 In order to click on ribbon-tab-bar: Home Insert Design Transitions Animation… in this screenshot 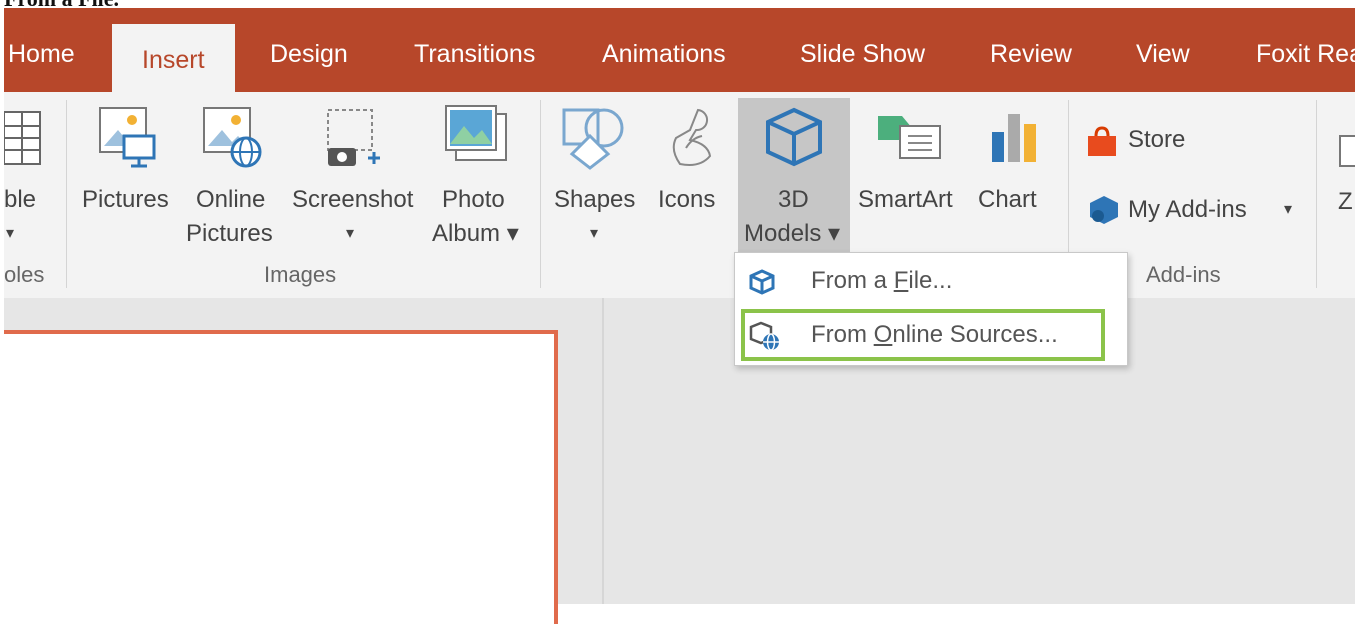, I will do `click(683, 51)`.